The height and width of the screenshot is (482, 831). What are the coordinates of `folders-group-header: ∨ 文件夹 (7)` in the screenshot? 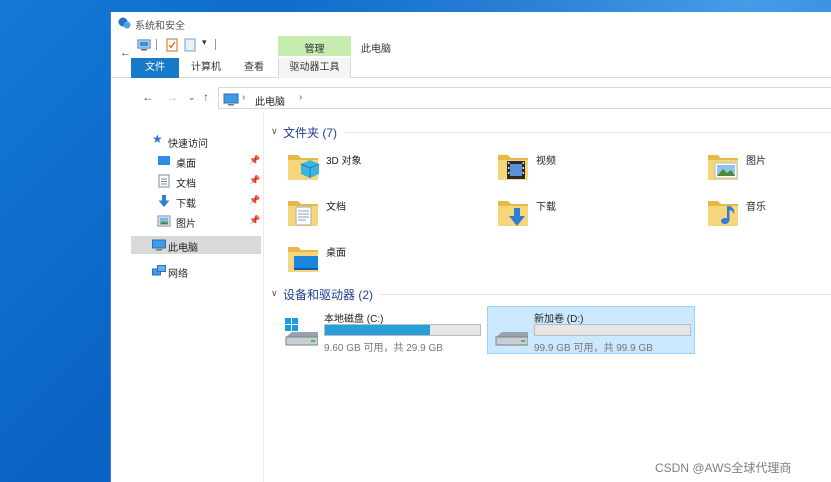 It's located at (548, 132).